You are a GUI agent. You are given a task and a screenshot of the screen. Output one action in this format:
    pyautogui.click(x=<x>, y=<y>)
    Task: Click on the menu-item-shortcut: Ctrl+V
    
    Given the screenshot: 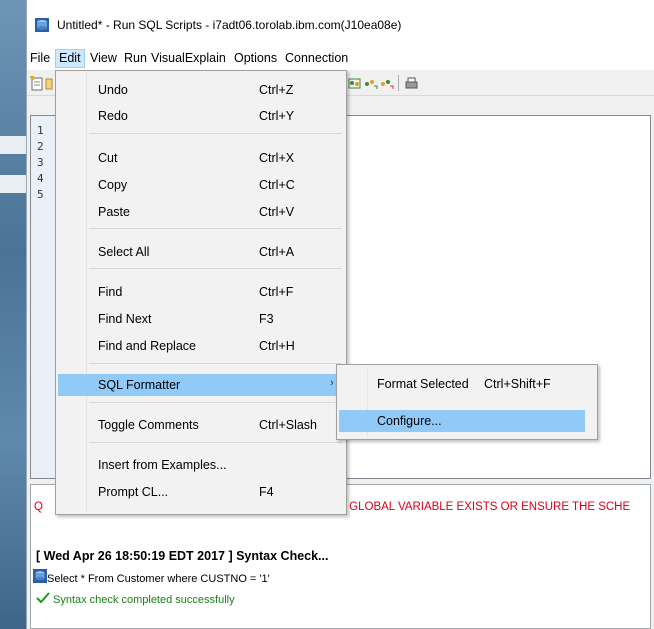 What is the action you would take?
    pyautogui.click(x=277, y=212)
    